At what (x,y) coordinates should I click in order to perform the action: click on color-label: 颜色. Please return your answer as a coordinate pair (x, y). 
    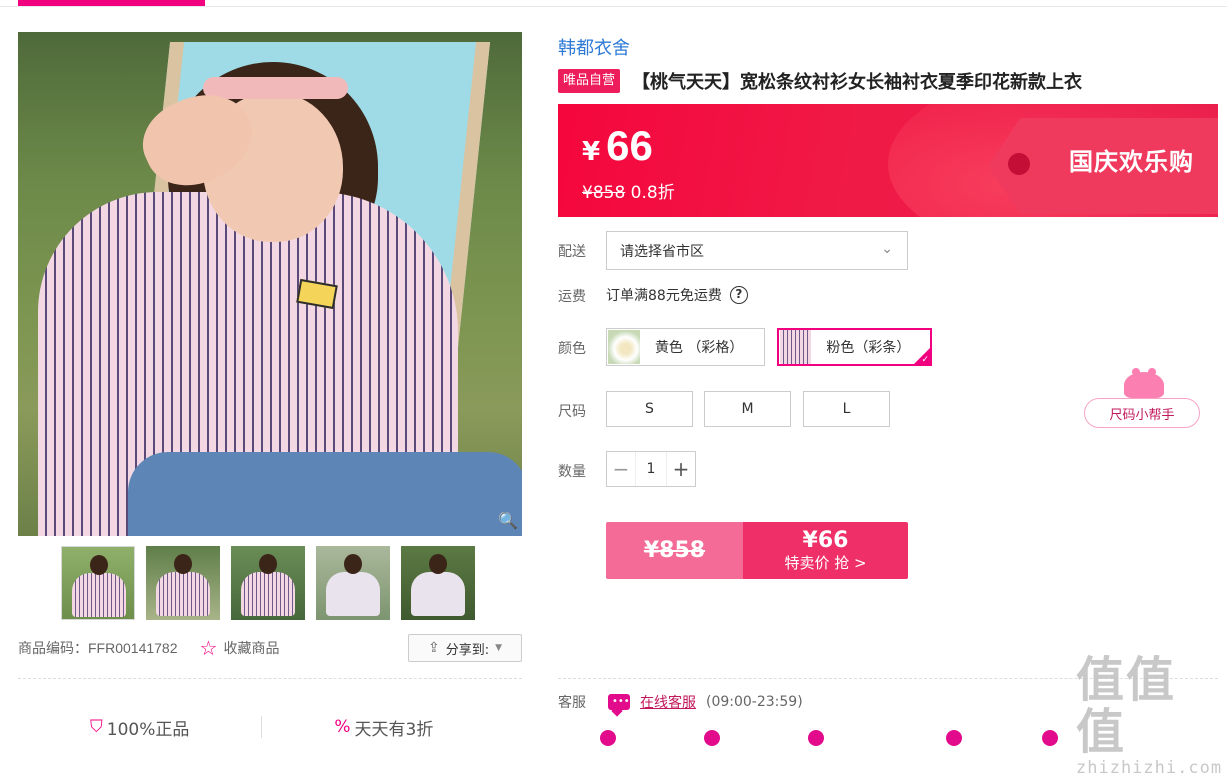
    Looking at the image, I should click on (572, 349).